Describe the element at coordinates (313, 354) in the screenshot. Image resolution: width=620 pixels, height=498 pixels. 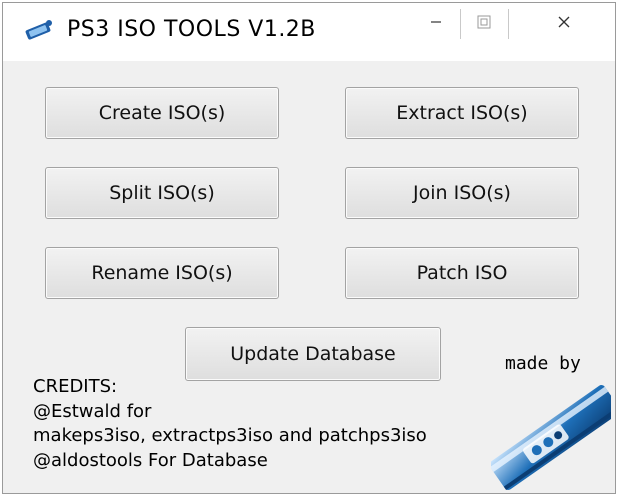
I see `update-database-button: Update Database` at that location.